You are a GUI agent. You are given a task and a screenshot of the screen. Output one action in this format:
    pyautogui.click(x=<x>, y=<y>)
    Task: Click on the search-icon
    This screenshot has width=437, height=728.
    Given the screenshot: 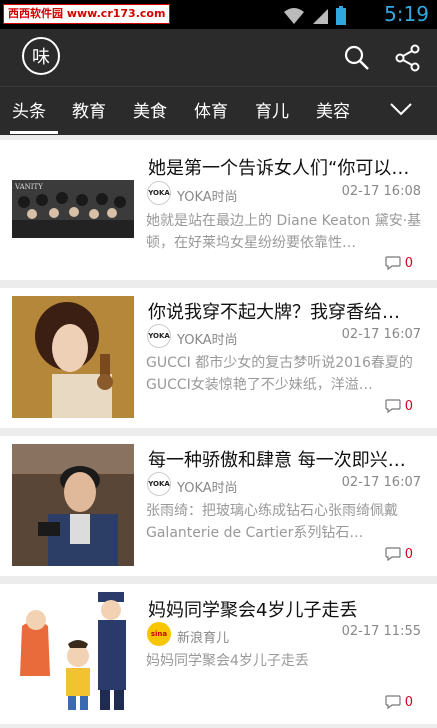 What is the action you would take?
    pyautogui.click(x=357, y=58)
    